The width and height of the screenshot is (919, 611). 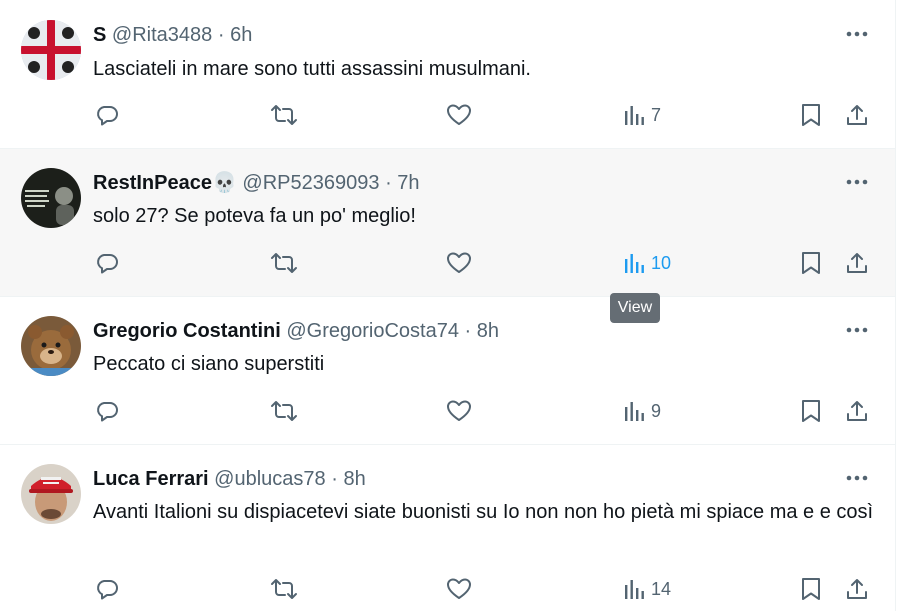 I want to click on views-button: 9, so click(x=642, y=411).